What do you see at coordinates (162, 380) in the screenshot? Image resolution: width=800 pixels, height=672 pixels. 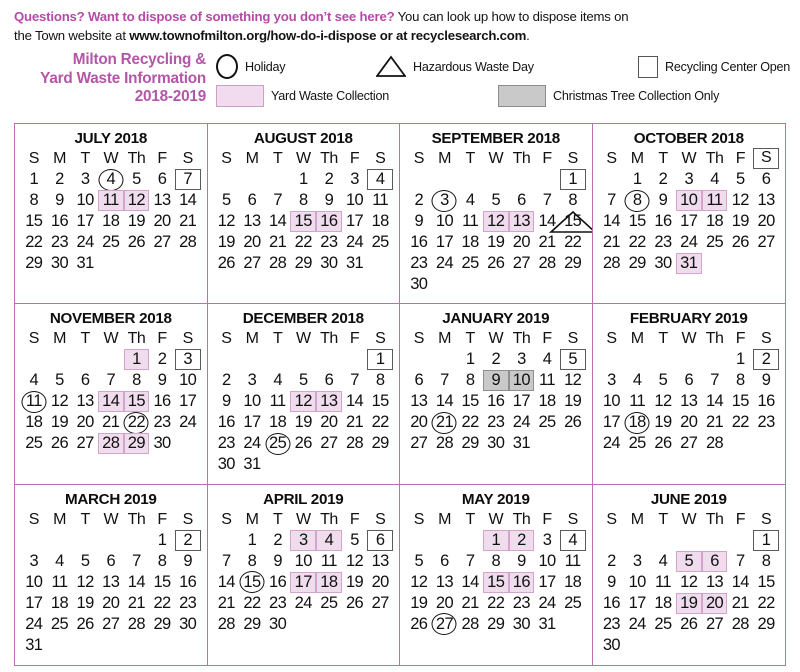 I see `day-cell: 9` at bounding box center [162, 380].